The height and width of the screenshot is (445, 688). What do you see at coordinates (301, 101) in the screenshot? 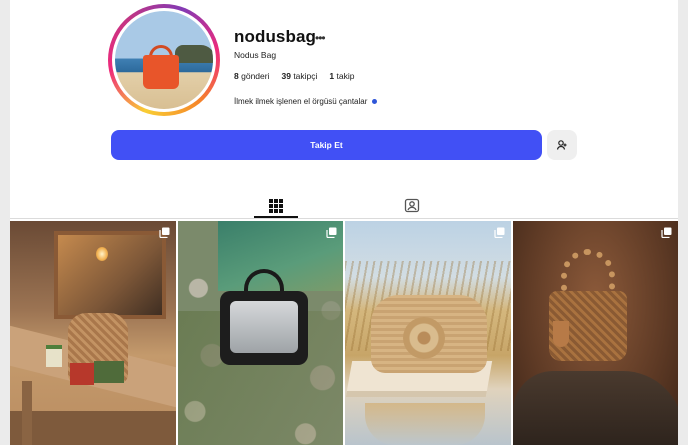
I see `bio-text: İlmek ilmek işlenen el örgüsü çantalar` at bounding box center [301, 101].